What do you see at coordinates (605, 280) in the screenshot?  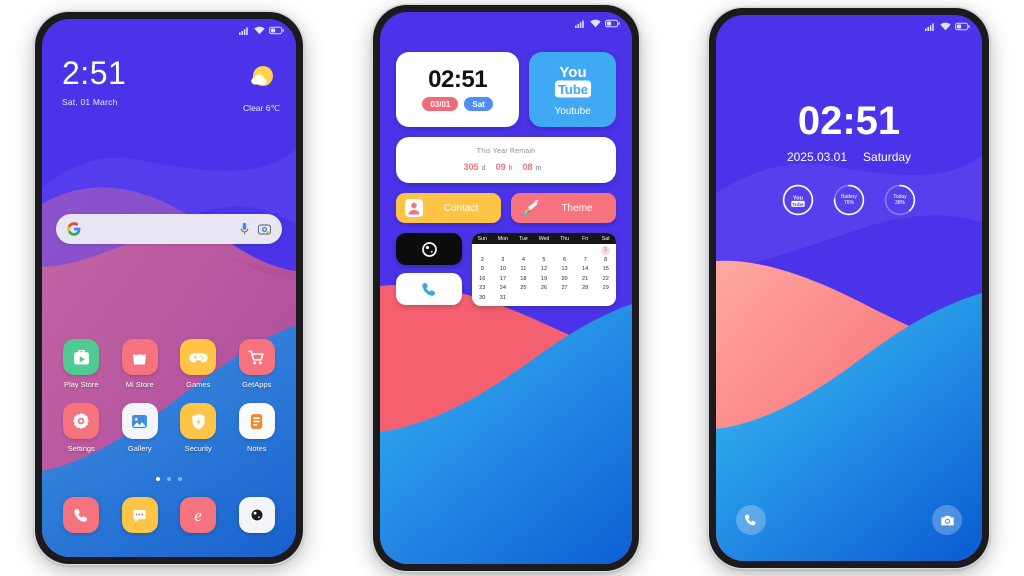 I see `calendar-day-cell: 22` at bounding box center [605, 280].